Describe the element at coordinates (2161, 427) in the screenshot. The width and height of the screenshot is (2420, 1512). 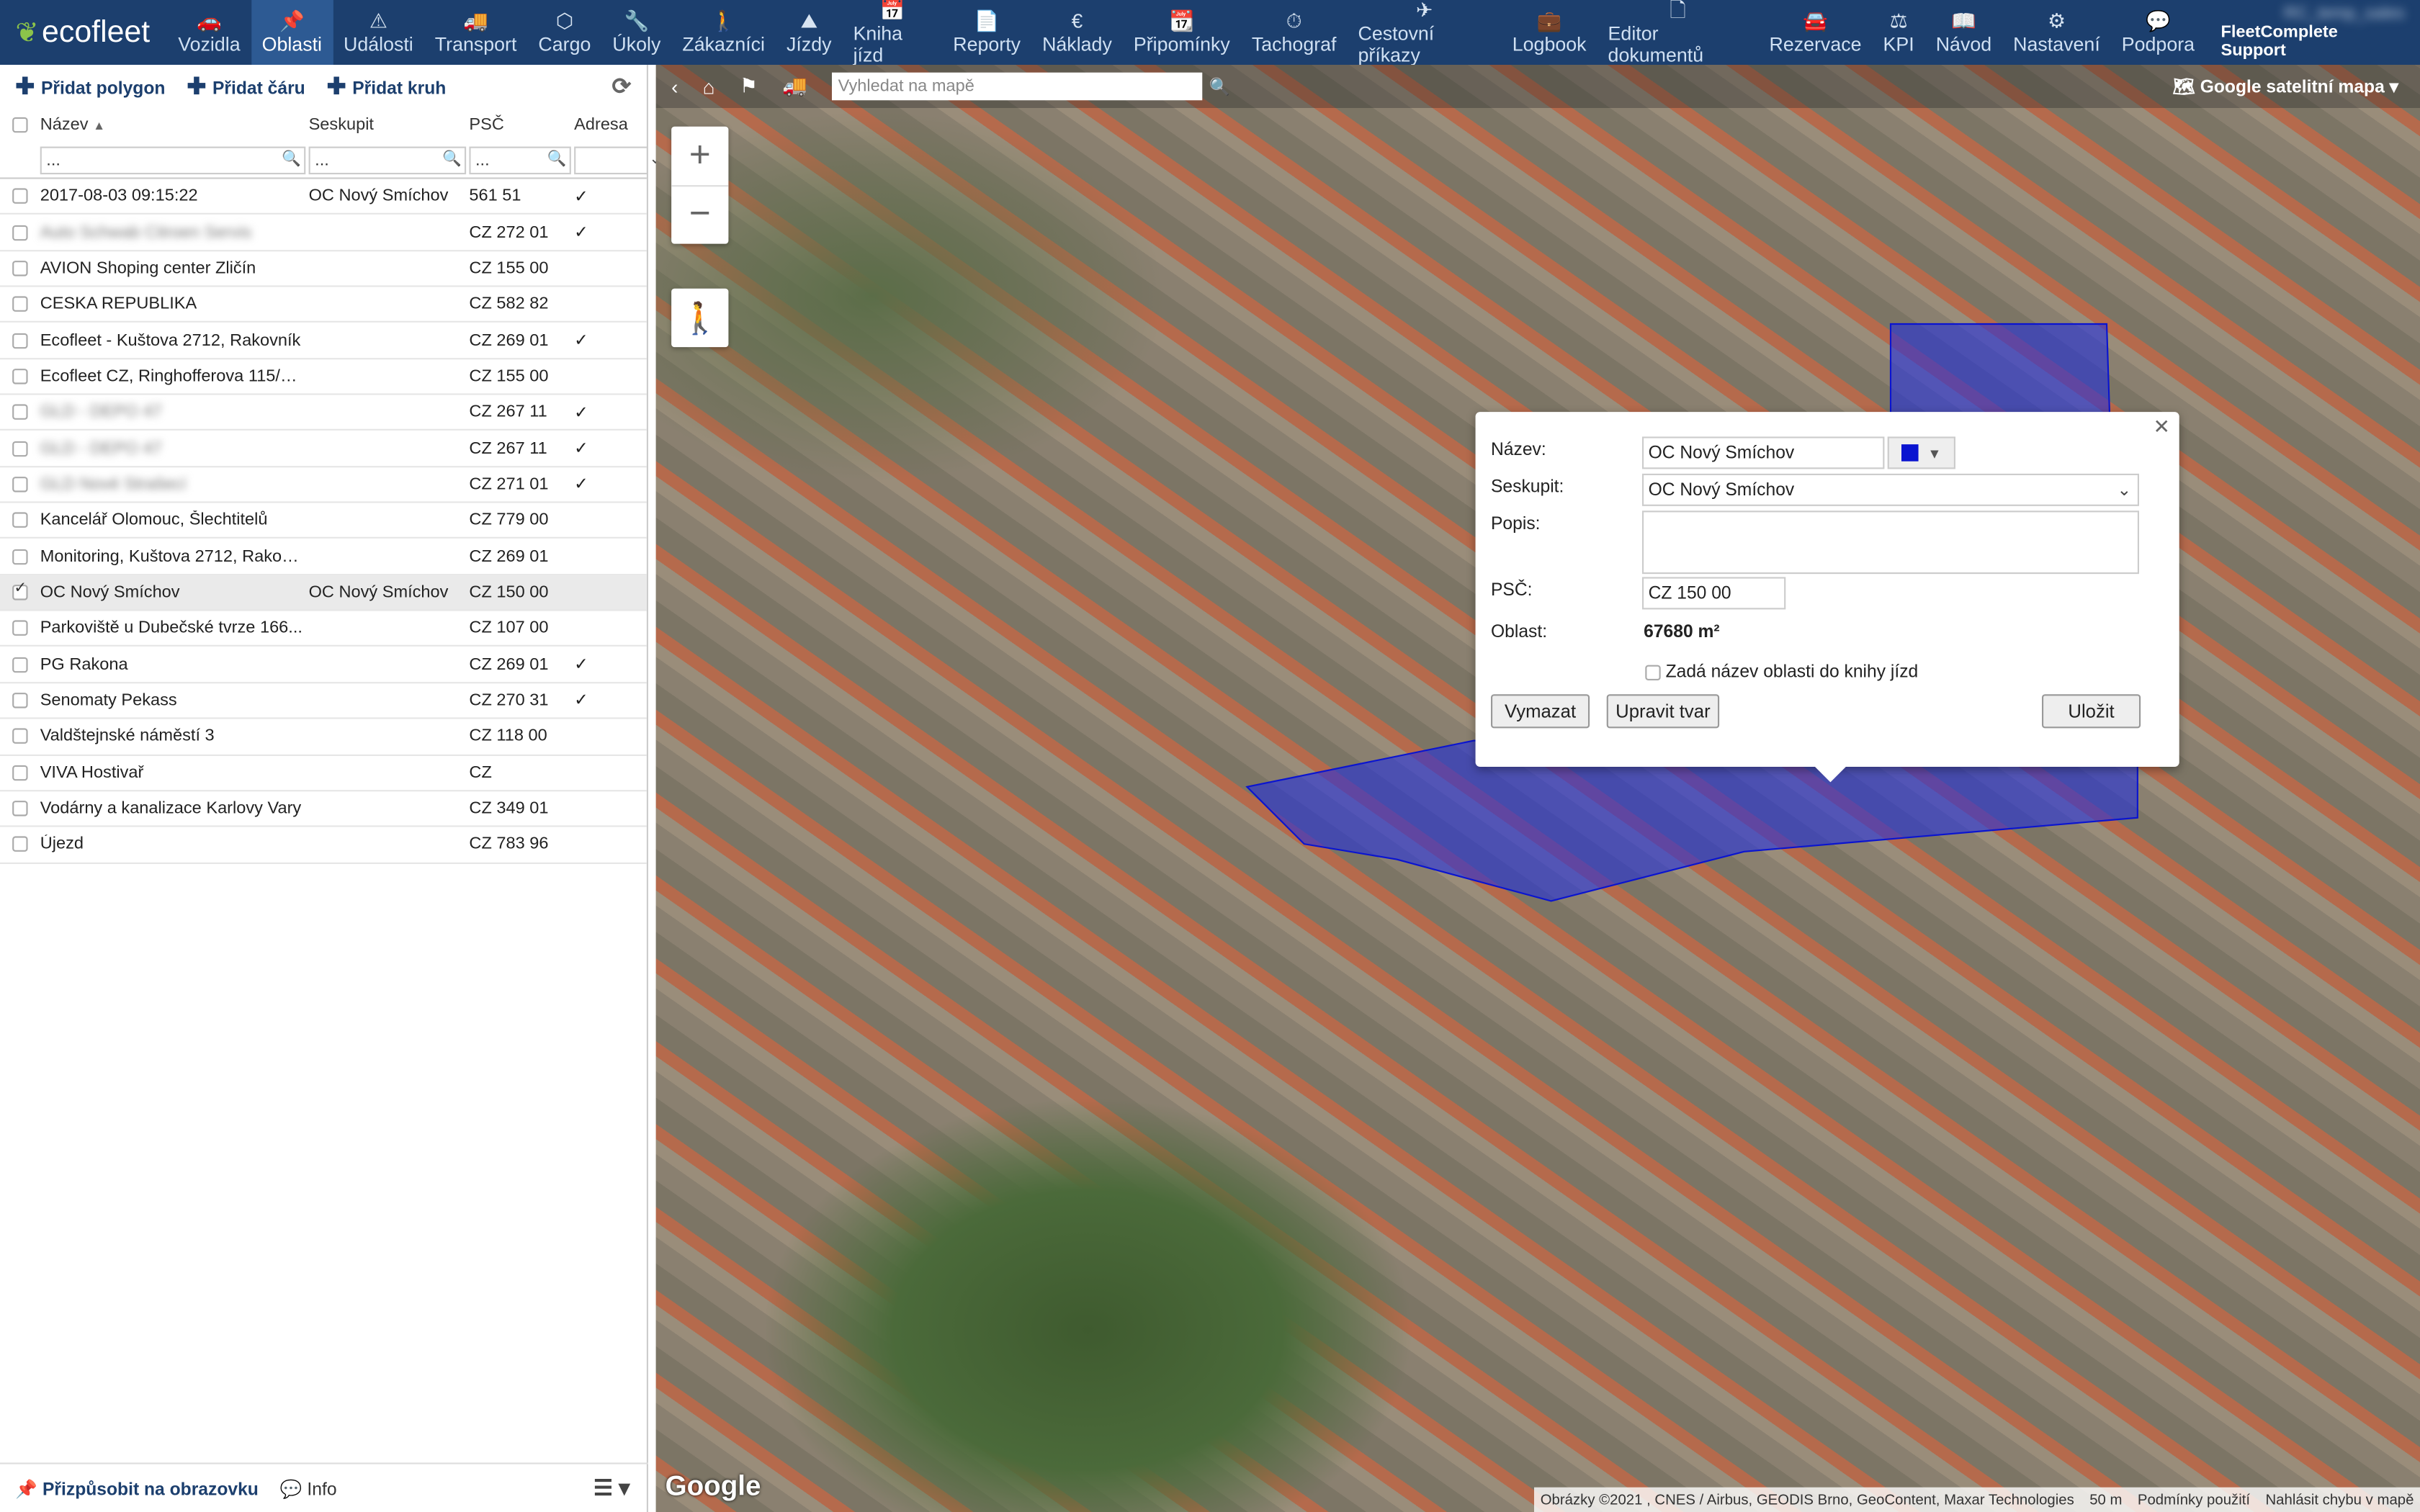
I see `close-icon: ✕` at that location.